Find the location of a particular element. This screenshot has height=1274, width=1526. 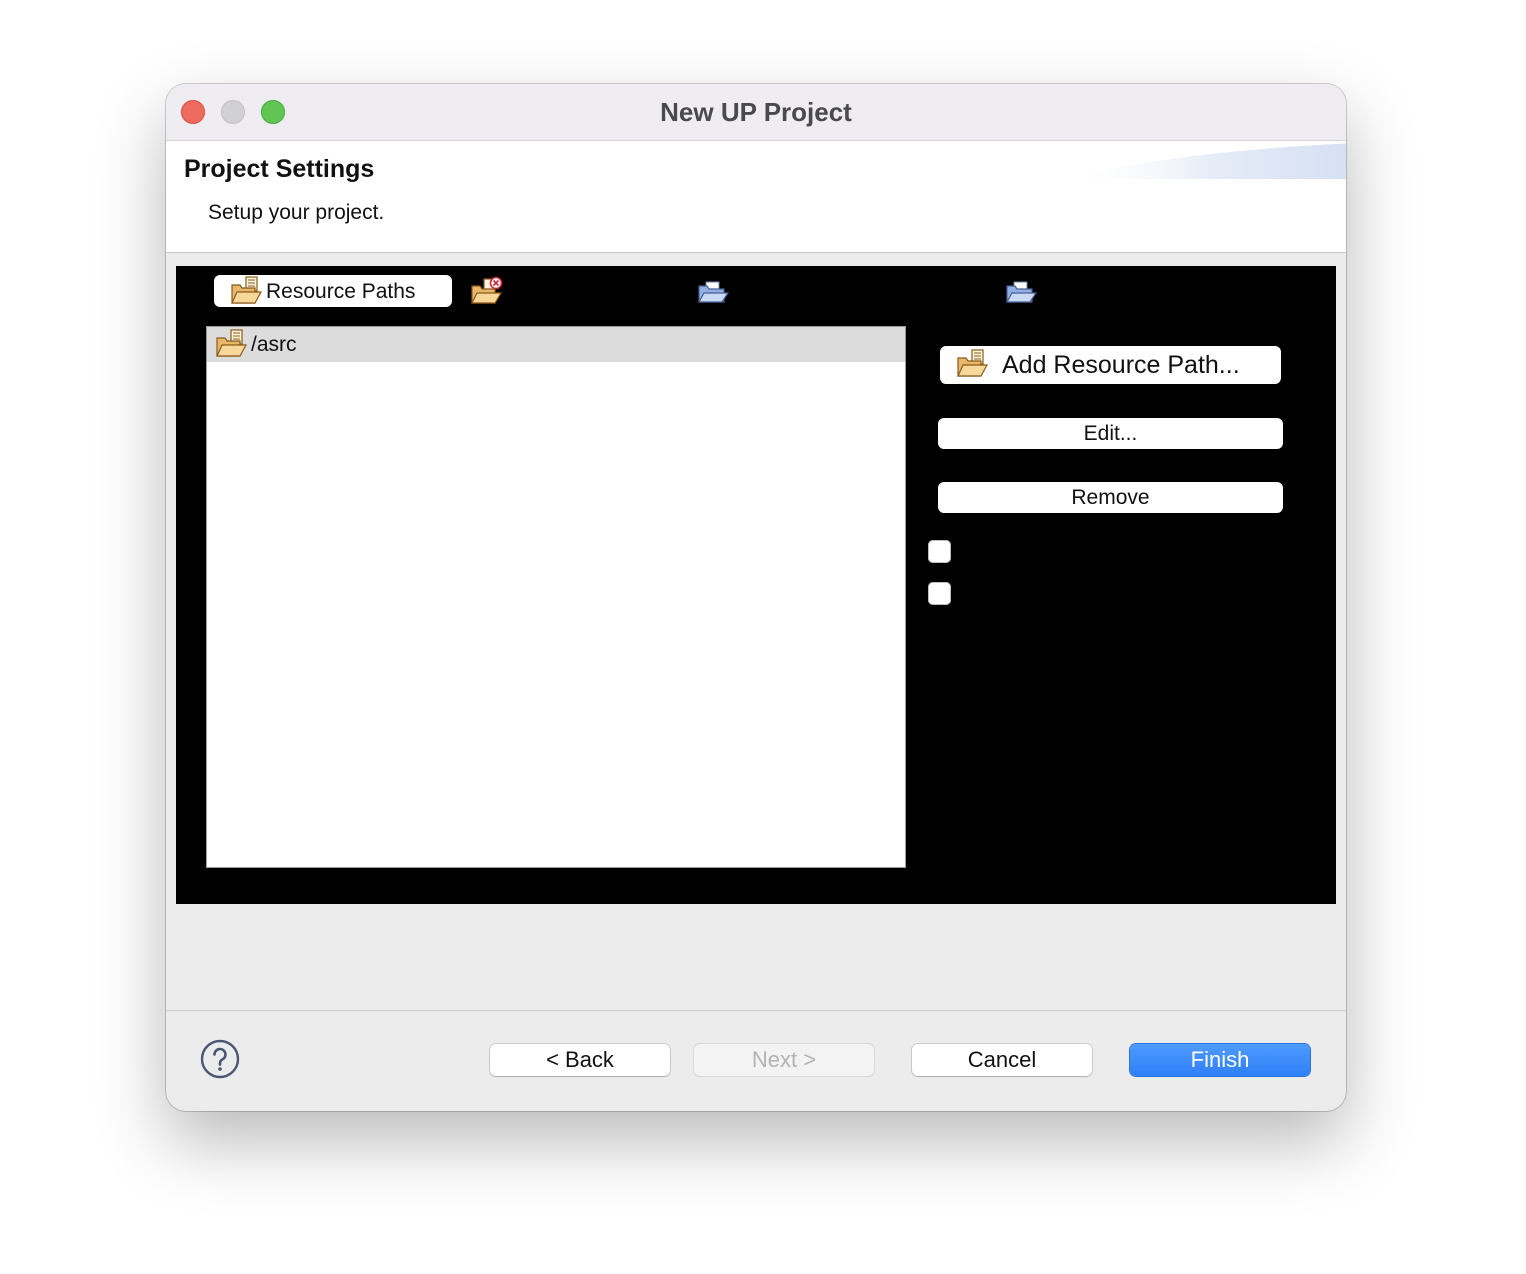

tab-resource-paths: Resource Paths is located at coordinates (333, 291).